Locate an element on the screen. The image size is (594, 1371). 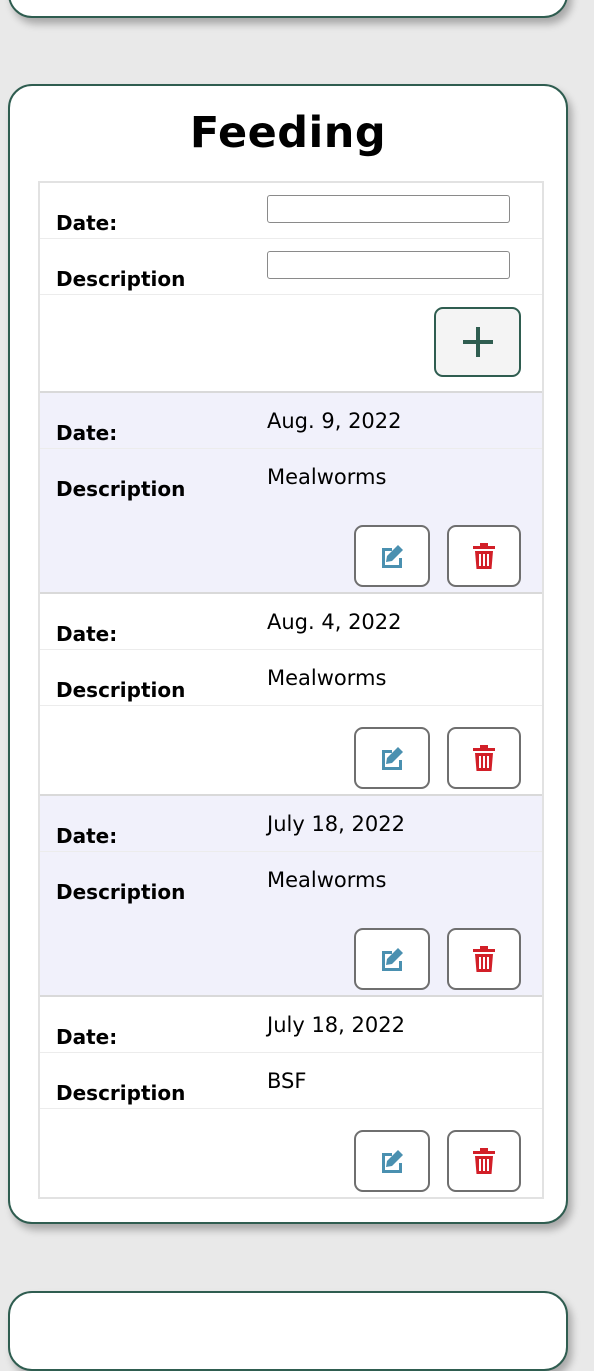
next-card is located at coordinates (288, 1331).